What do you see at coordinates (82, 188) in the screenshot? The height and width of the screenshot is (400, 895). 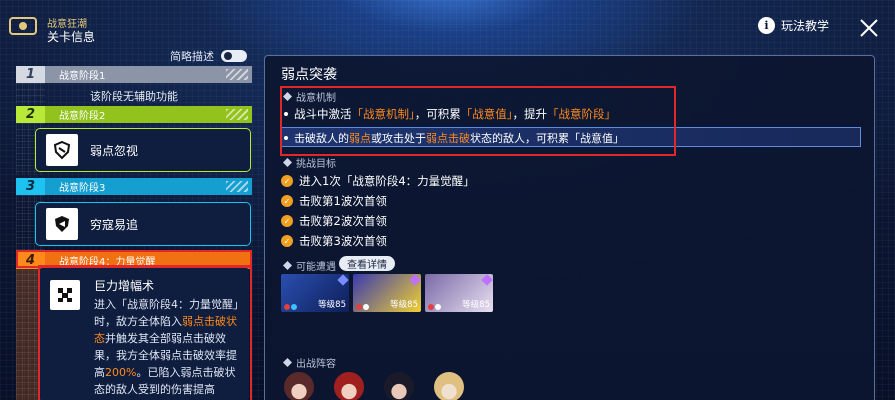 I see `stage-label: 战意阶段3` at bounding box center [82, 188].